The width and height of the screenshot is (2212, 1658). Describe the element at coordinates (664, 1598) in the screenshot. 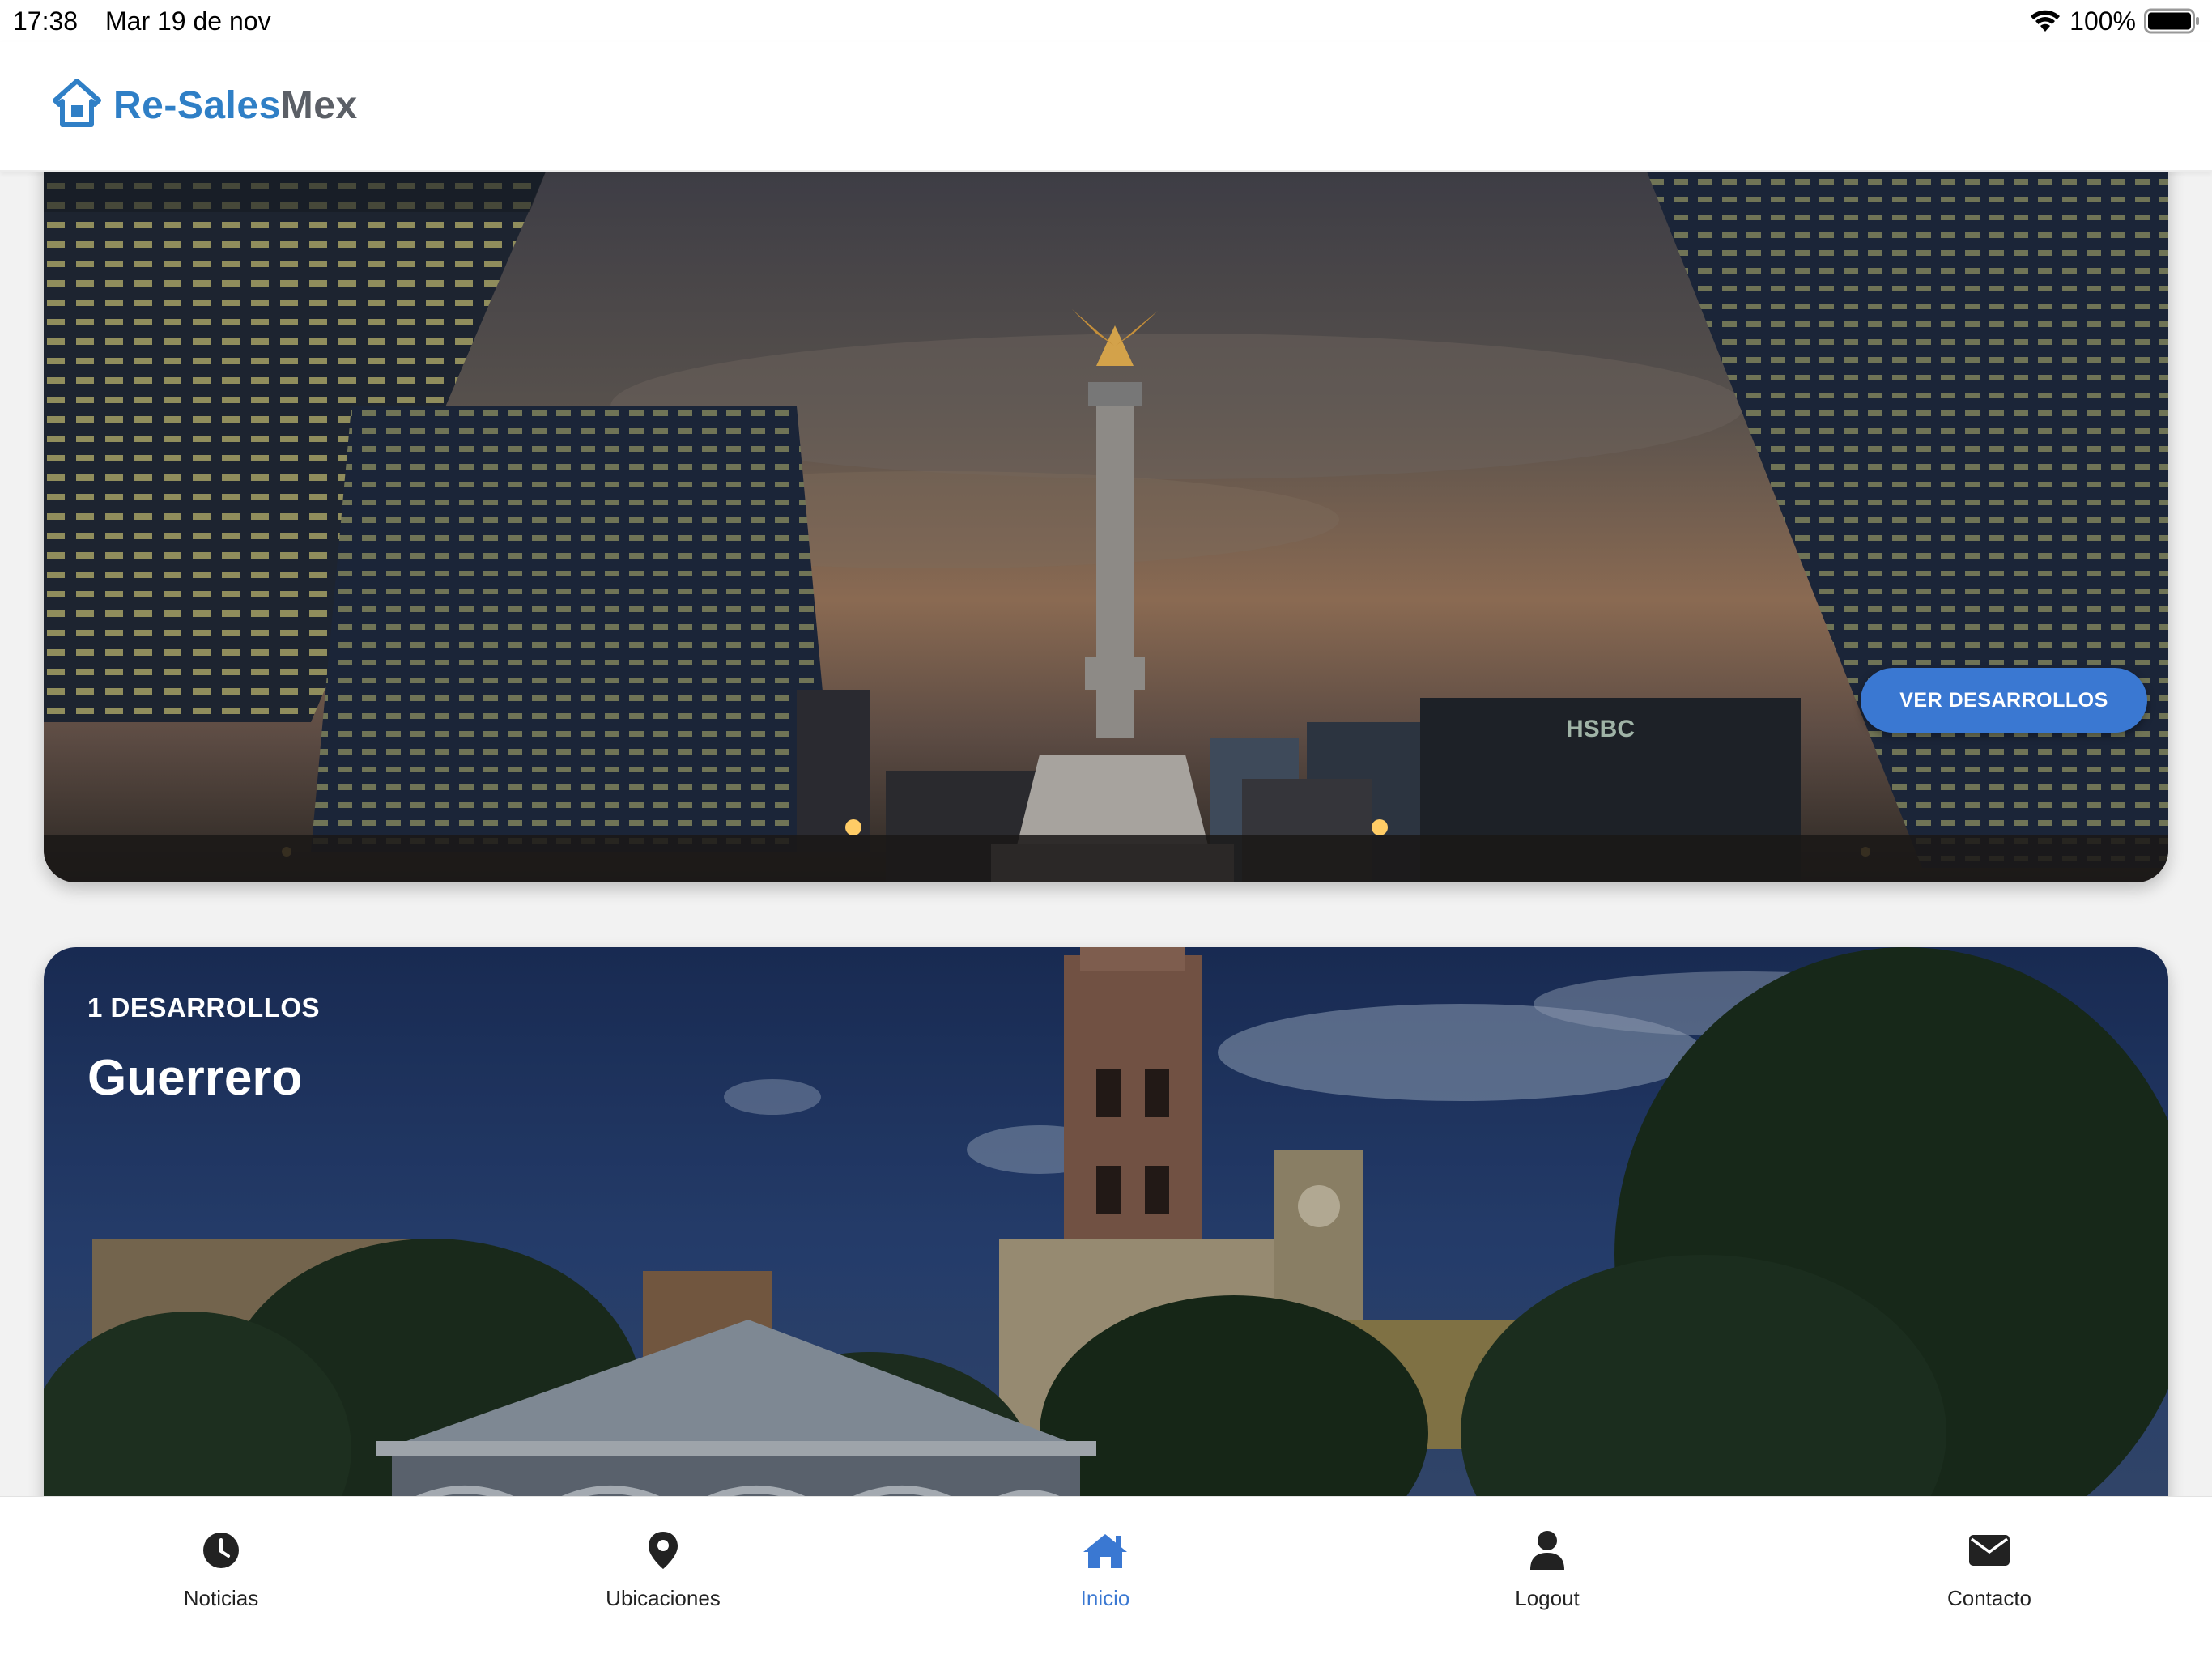

I see `tab-label: Ubicaciones` at that location.